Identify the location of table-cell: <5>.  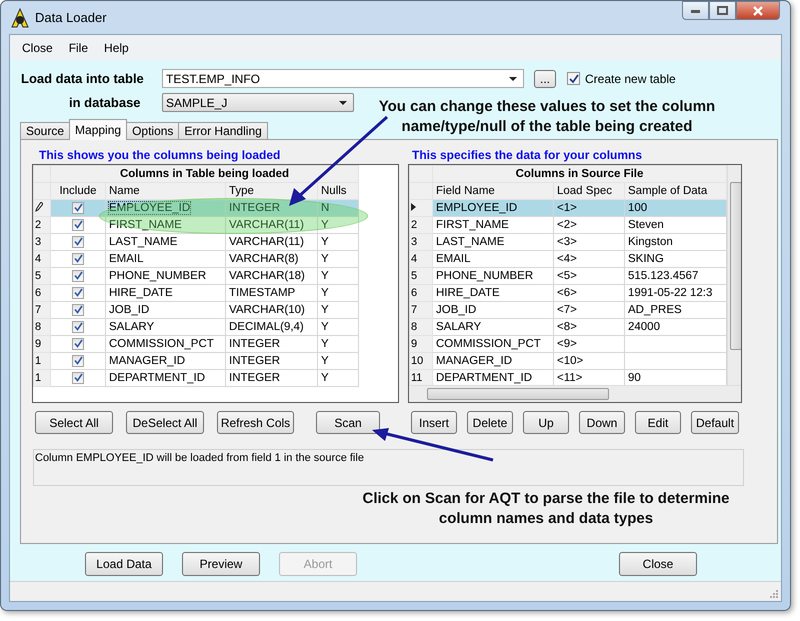
(567, 276).